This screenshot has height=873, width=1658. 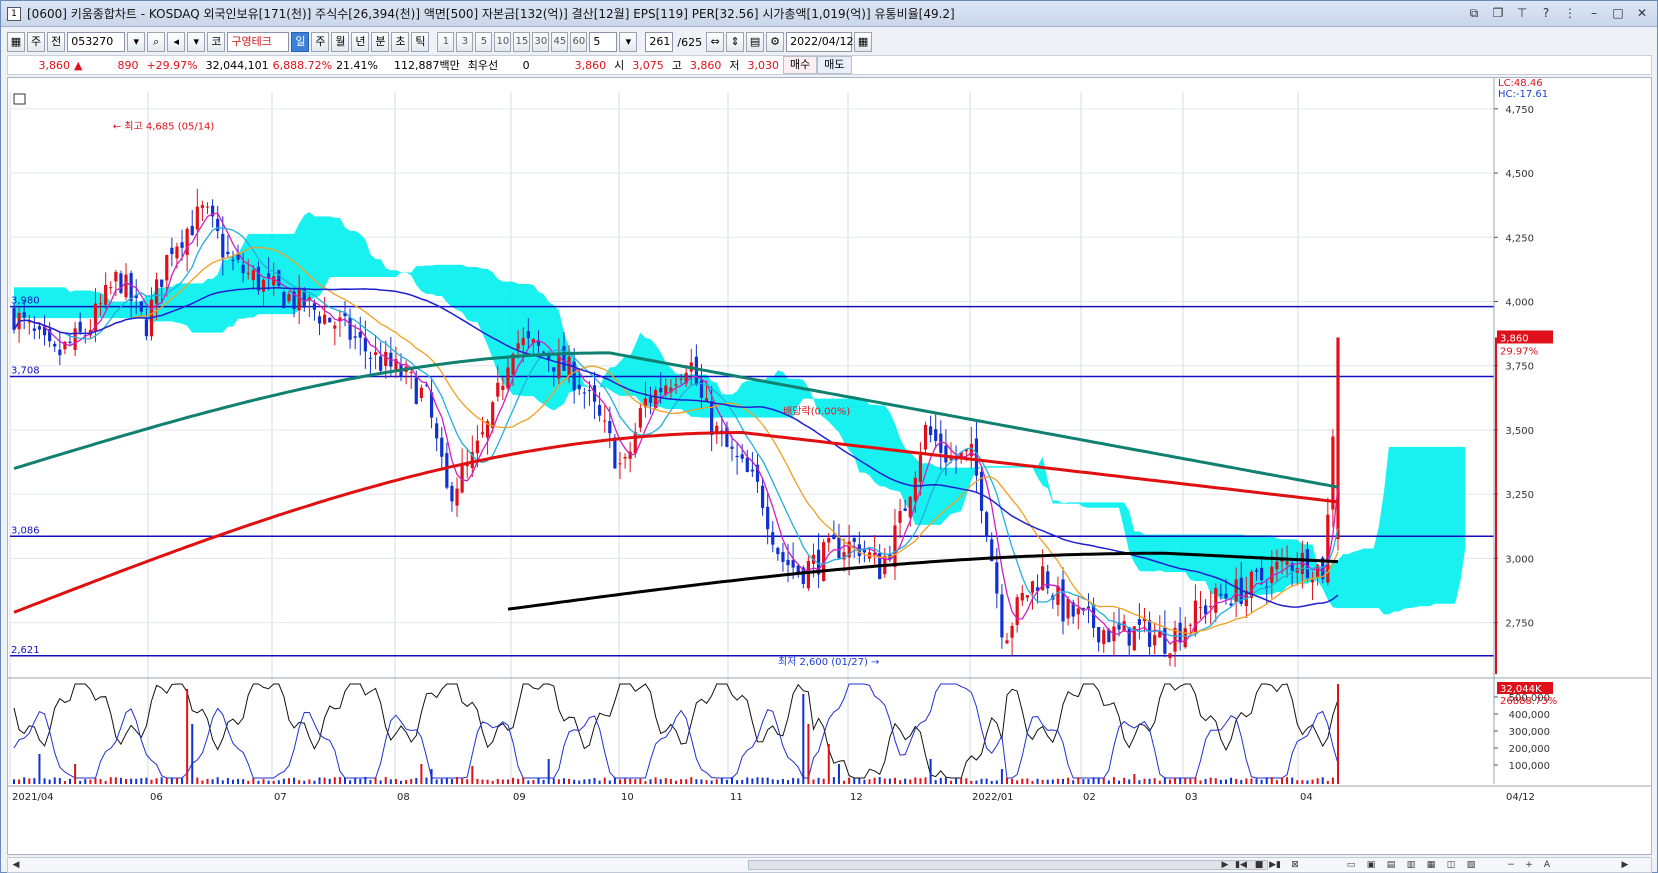 I want to click on interval-45: 45, so click(x=560, y=42).